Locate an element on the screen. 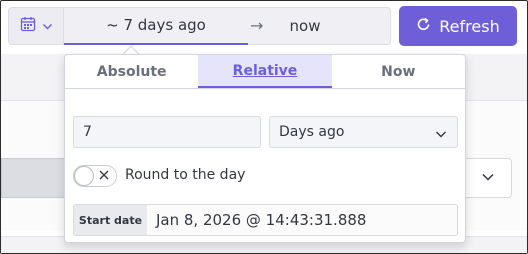 This screenshot has height=254, width=528. background-select is located at coordinates (486, 178).